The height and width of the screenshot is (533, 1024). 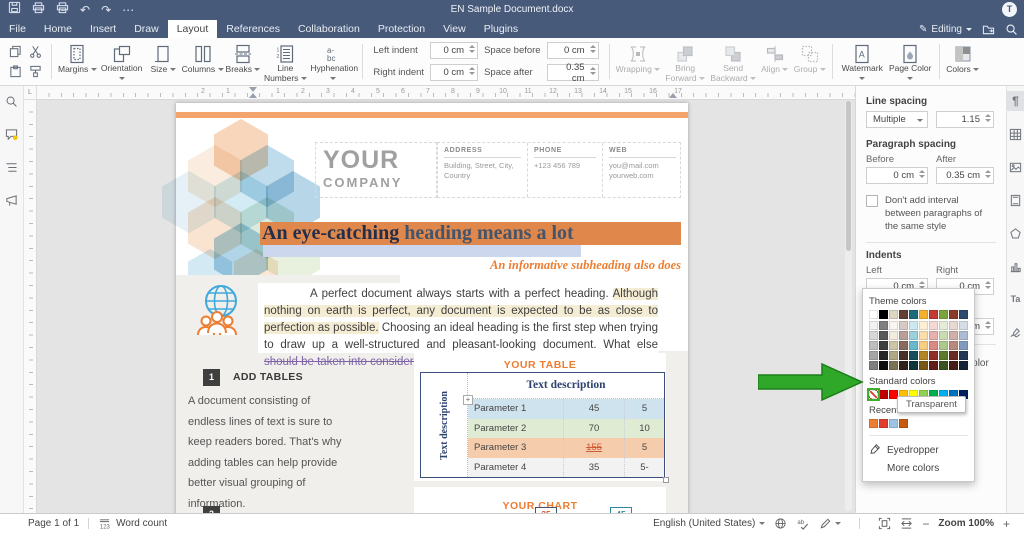 I want to click on table-resize-handle, so click(x=666, y=480).